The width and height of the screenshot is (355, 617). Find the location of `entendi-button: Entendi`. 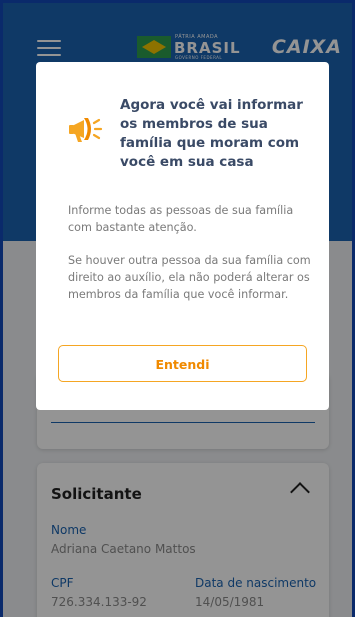

entendi-button: Entendi is located at coordinates (182, 363).